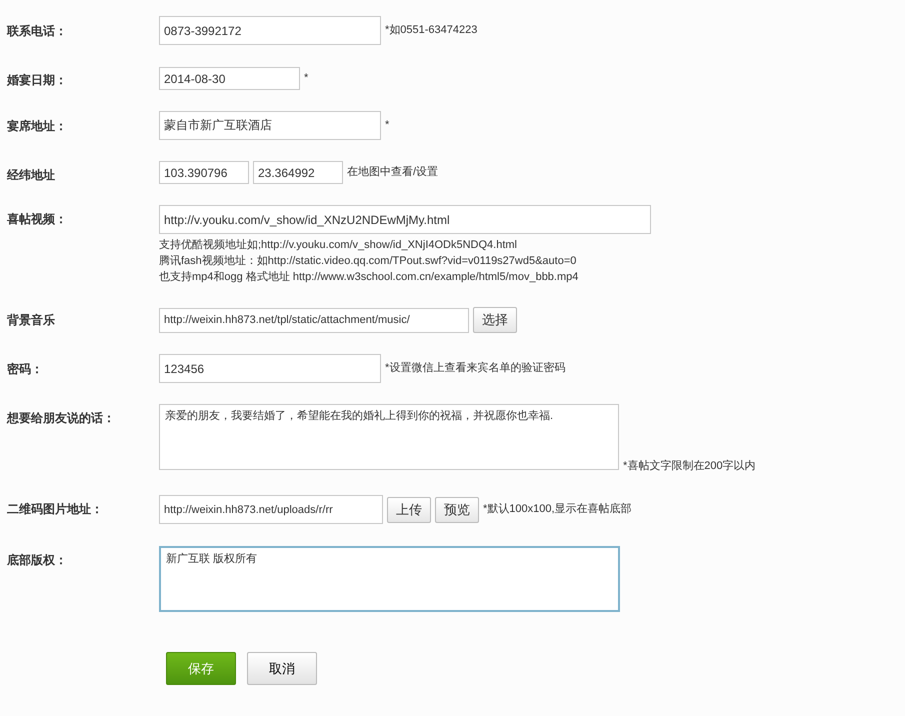  I want to click on text-area: 新广互联 版权所有, so click(389, 579).